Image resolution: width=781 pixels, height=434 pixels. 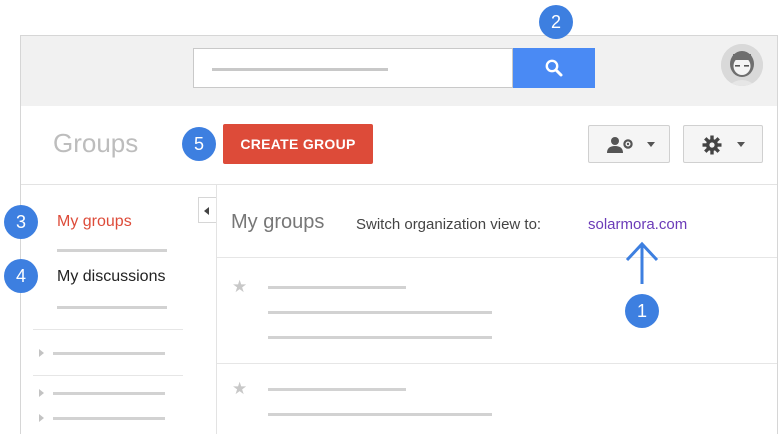 What do you see at coordinates (712, 145) in the screenshot?
I see `gear-icon` at bounding box center [712, 145].